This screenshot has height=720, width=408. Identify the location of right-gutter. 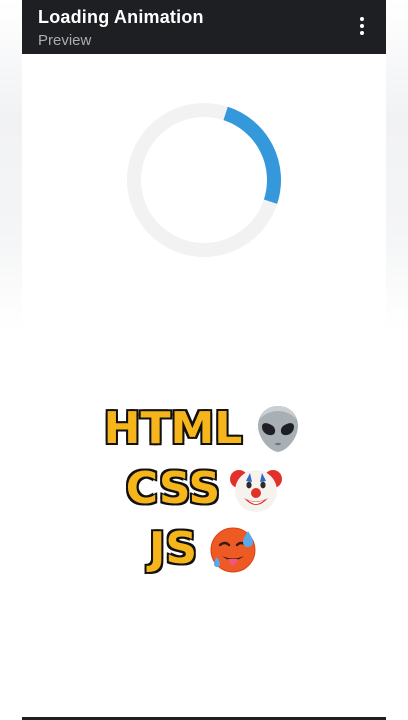
(397, 165).